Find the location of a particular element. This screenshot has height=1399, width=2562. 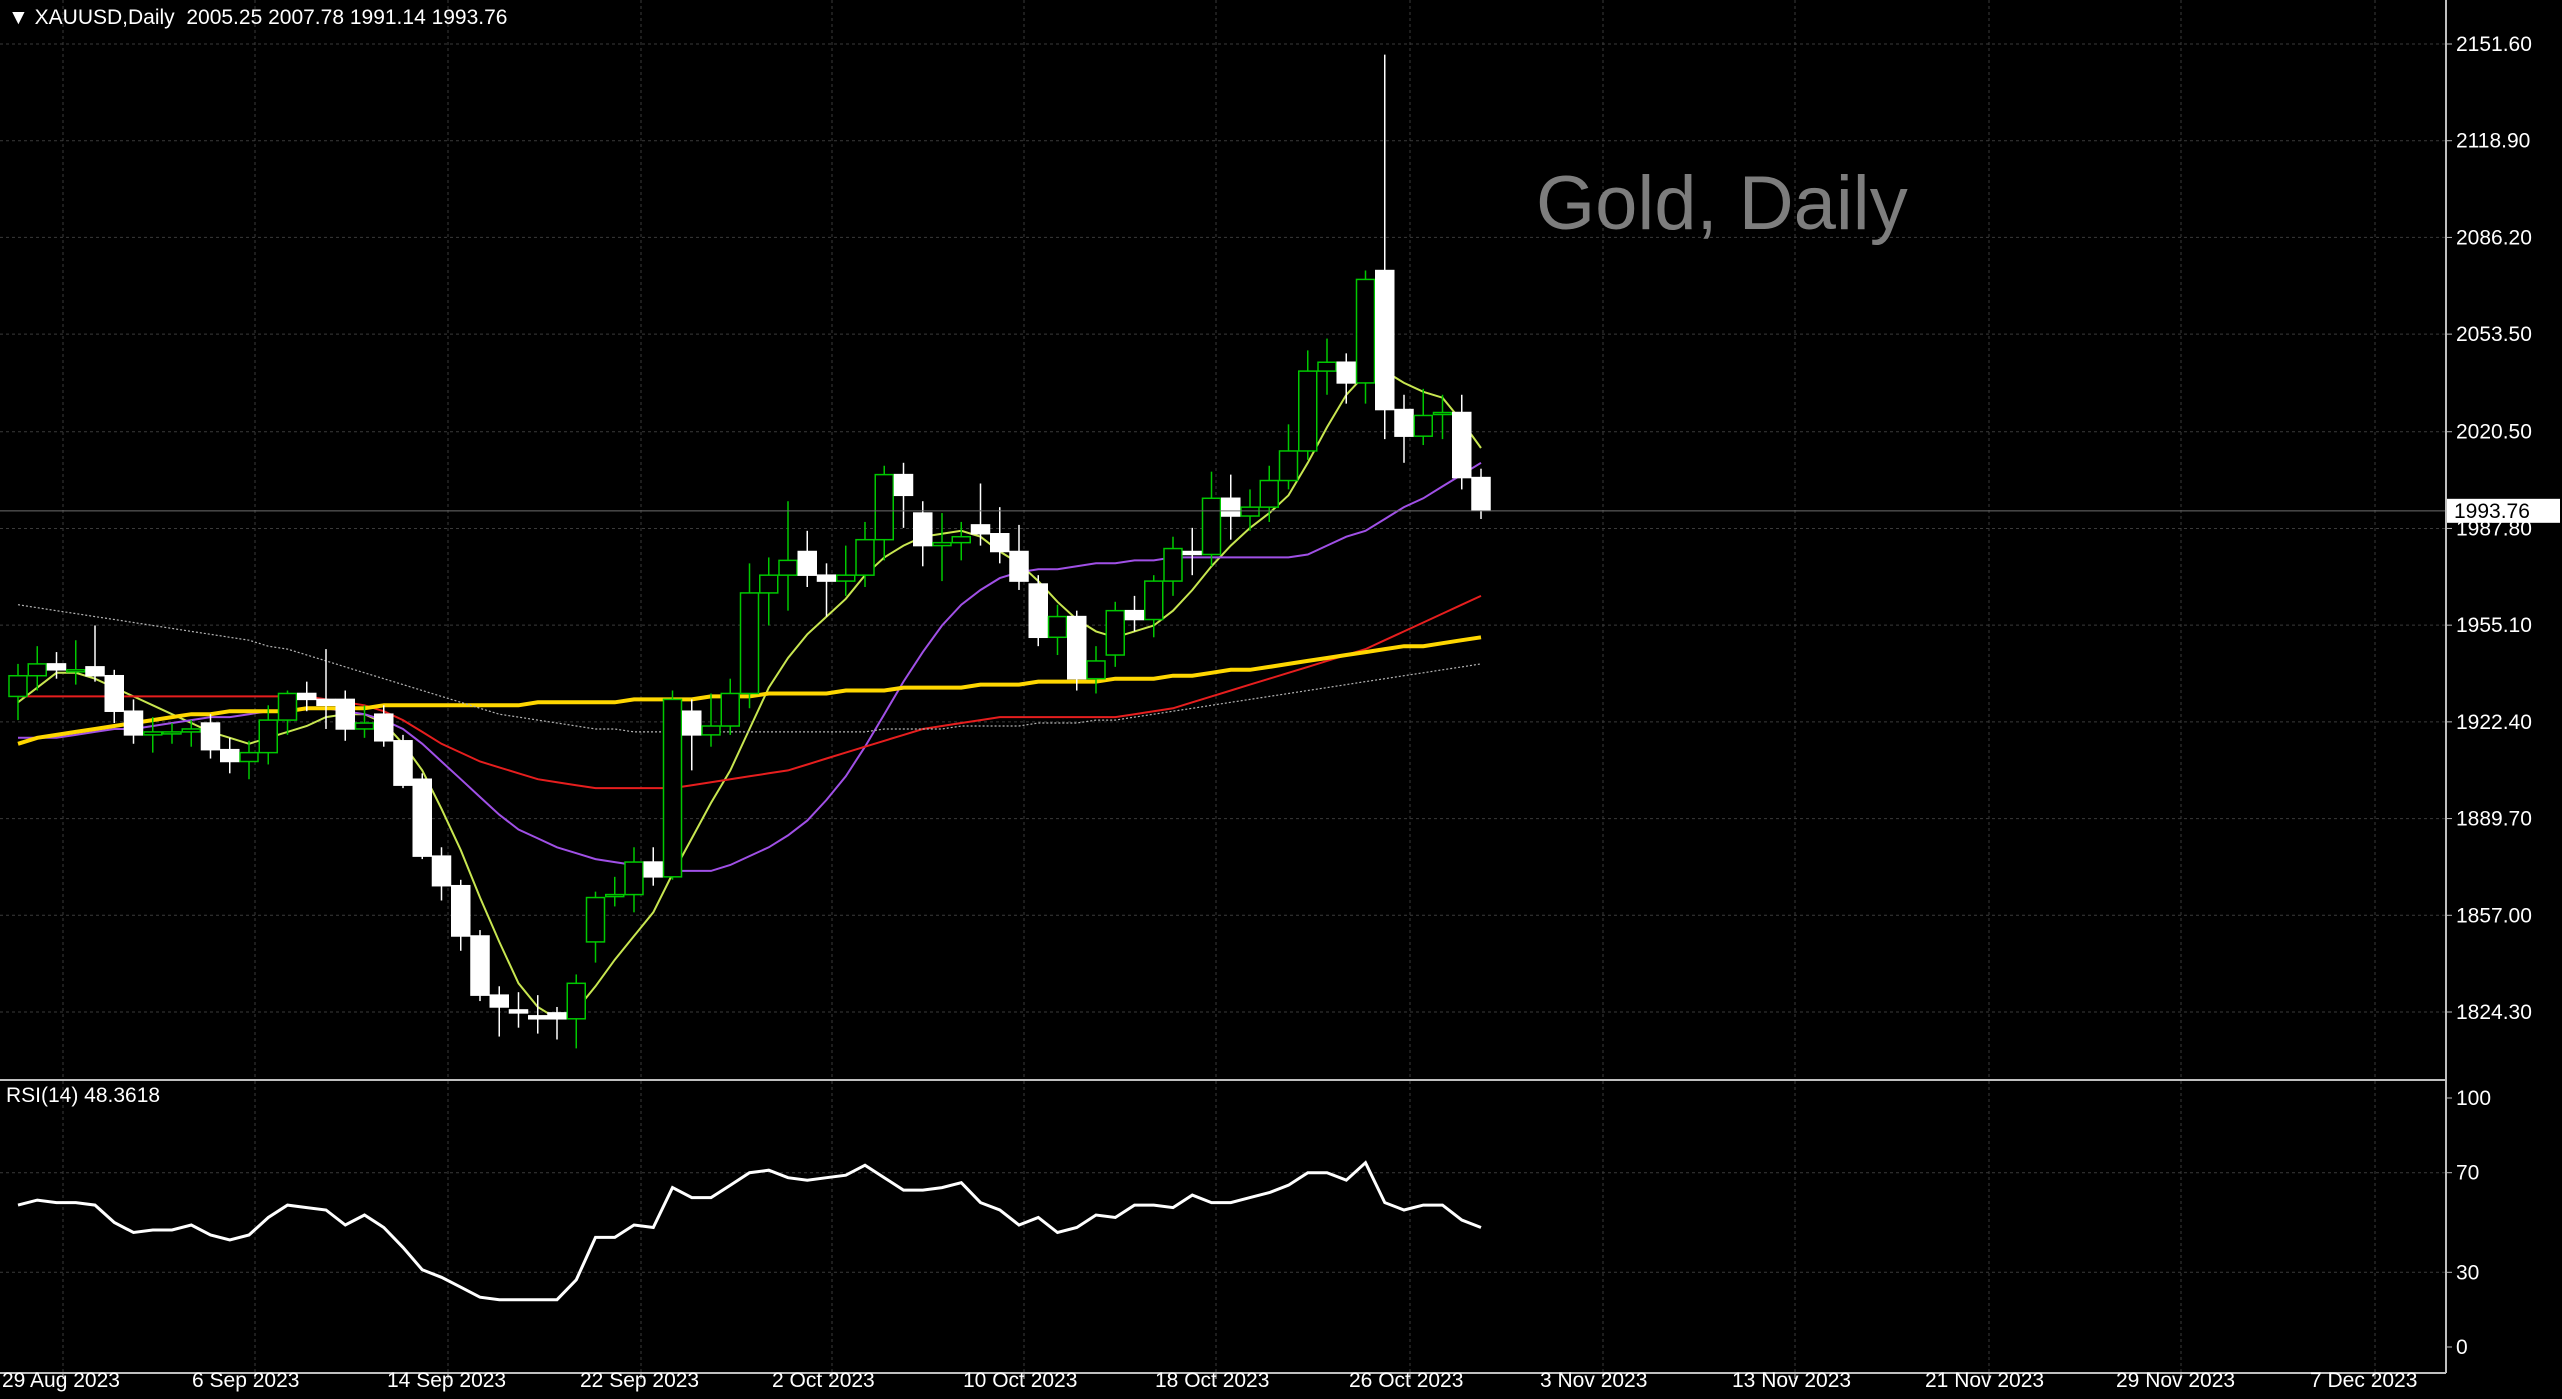

price-tick-label: 1824.30 is located at coordinates (2494, 1012).